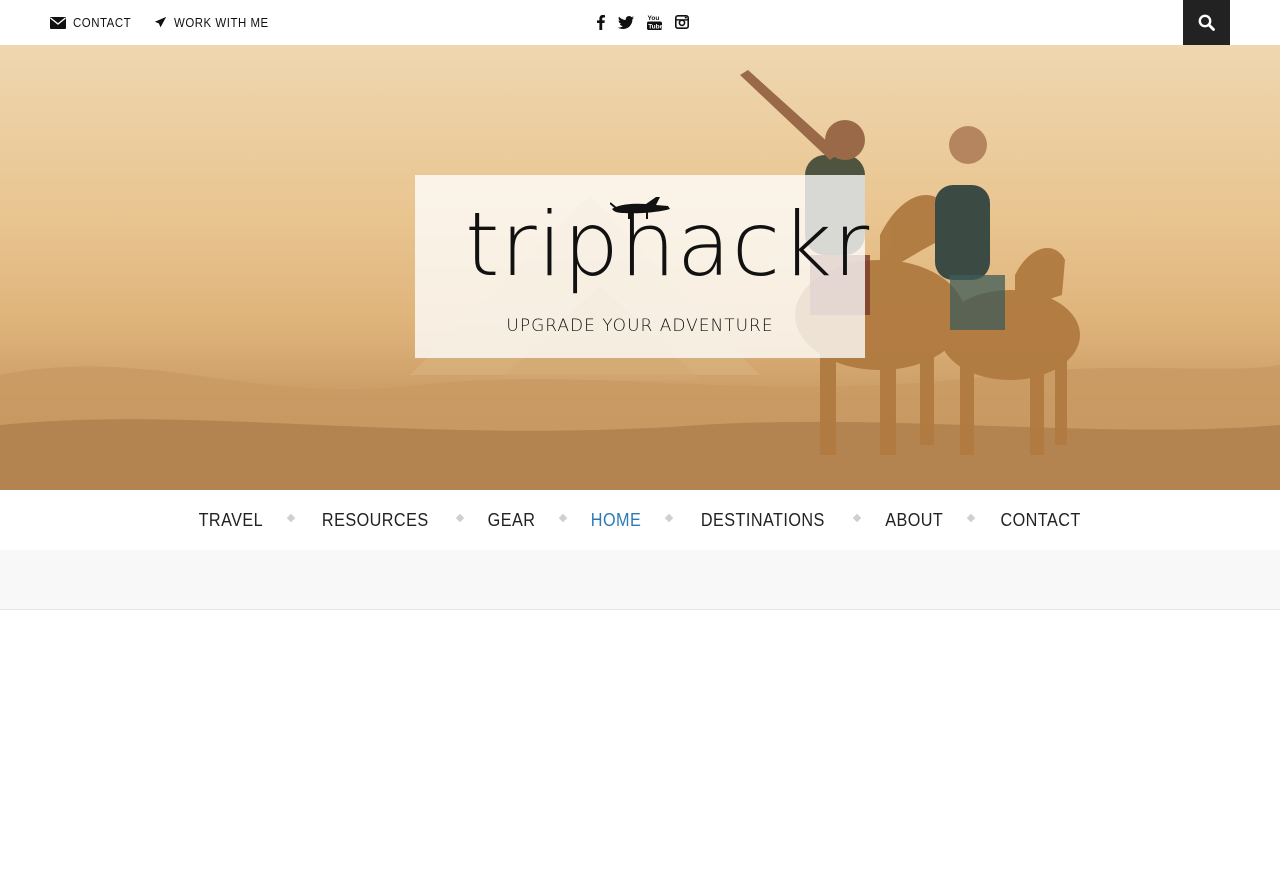 Image resolution: width=1280 pixels, height=880 pixels. I want to click on social-links: You Tube, so click(649, 22).